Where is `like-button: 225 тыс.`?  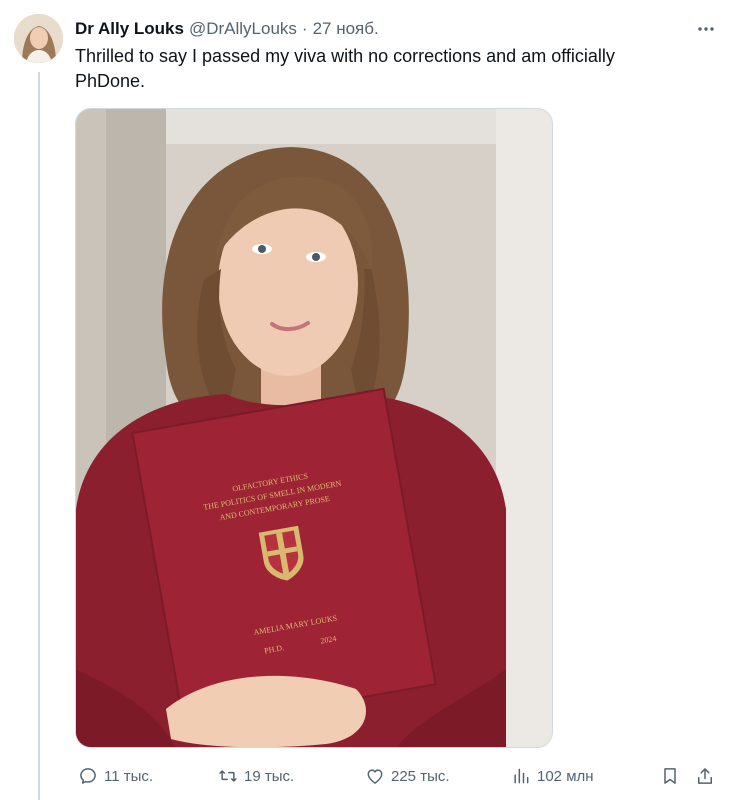
like-button: 225 тыс. is located at coordinates (407, 776).